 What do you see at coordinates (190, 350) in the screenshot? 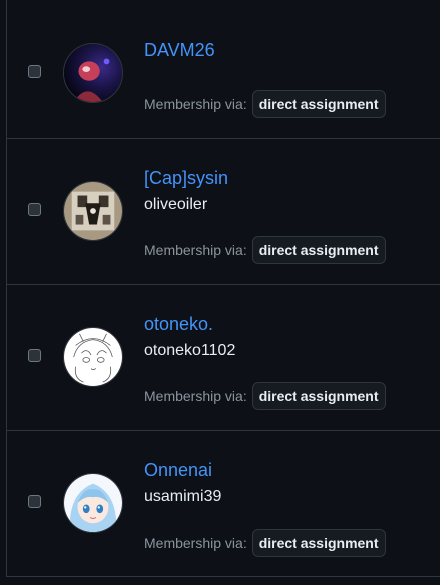
I see `member-login: otoneko1102` at bounding box center [190, 350].